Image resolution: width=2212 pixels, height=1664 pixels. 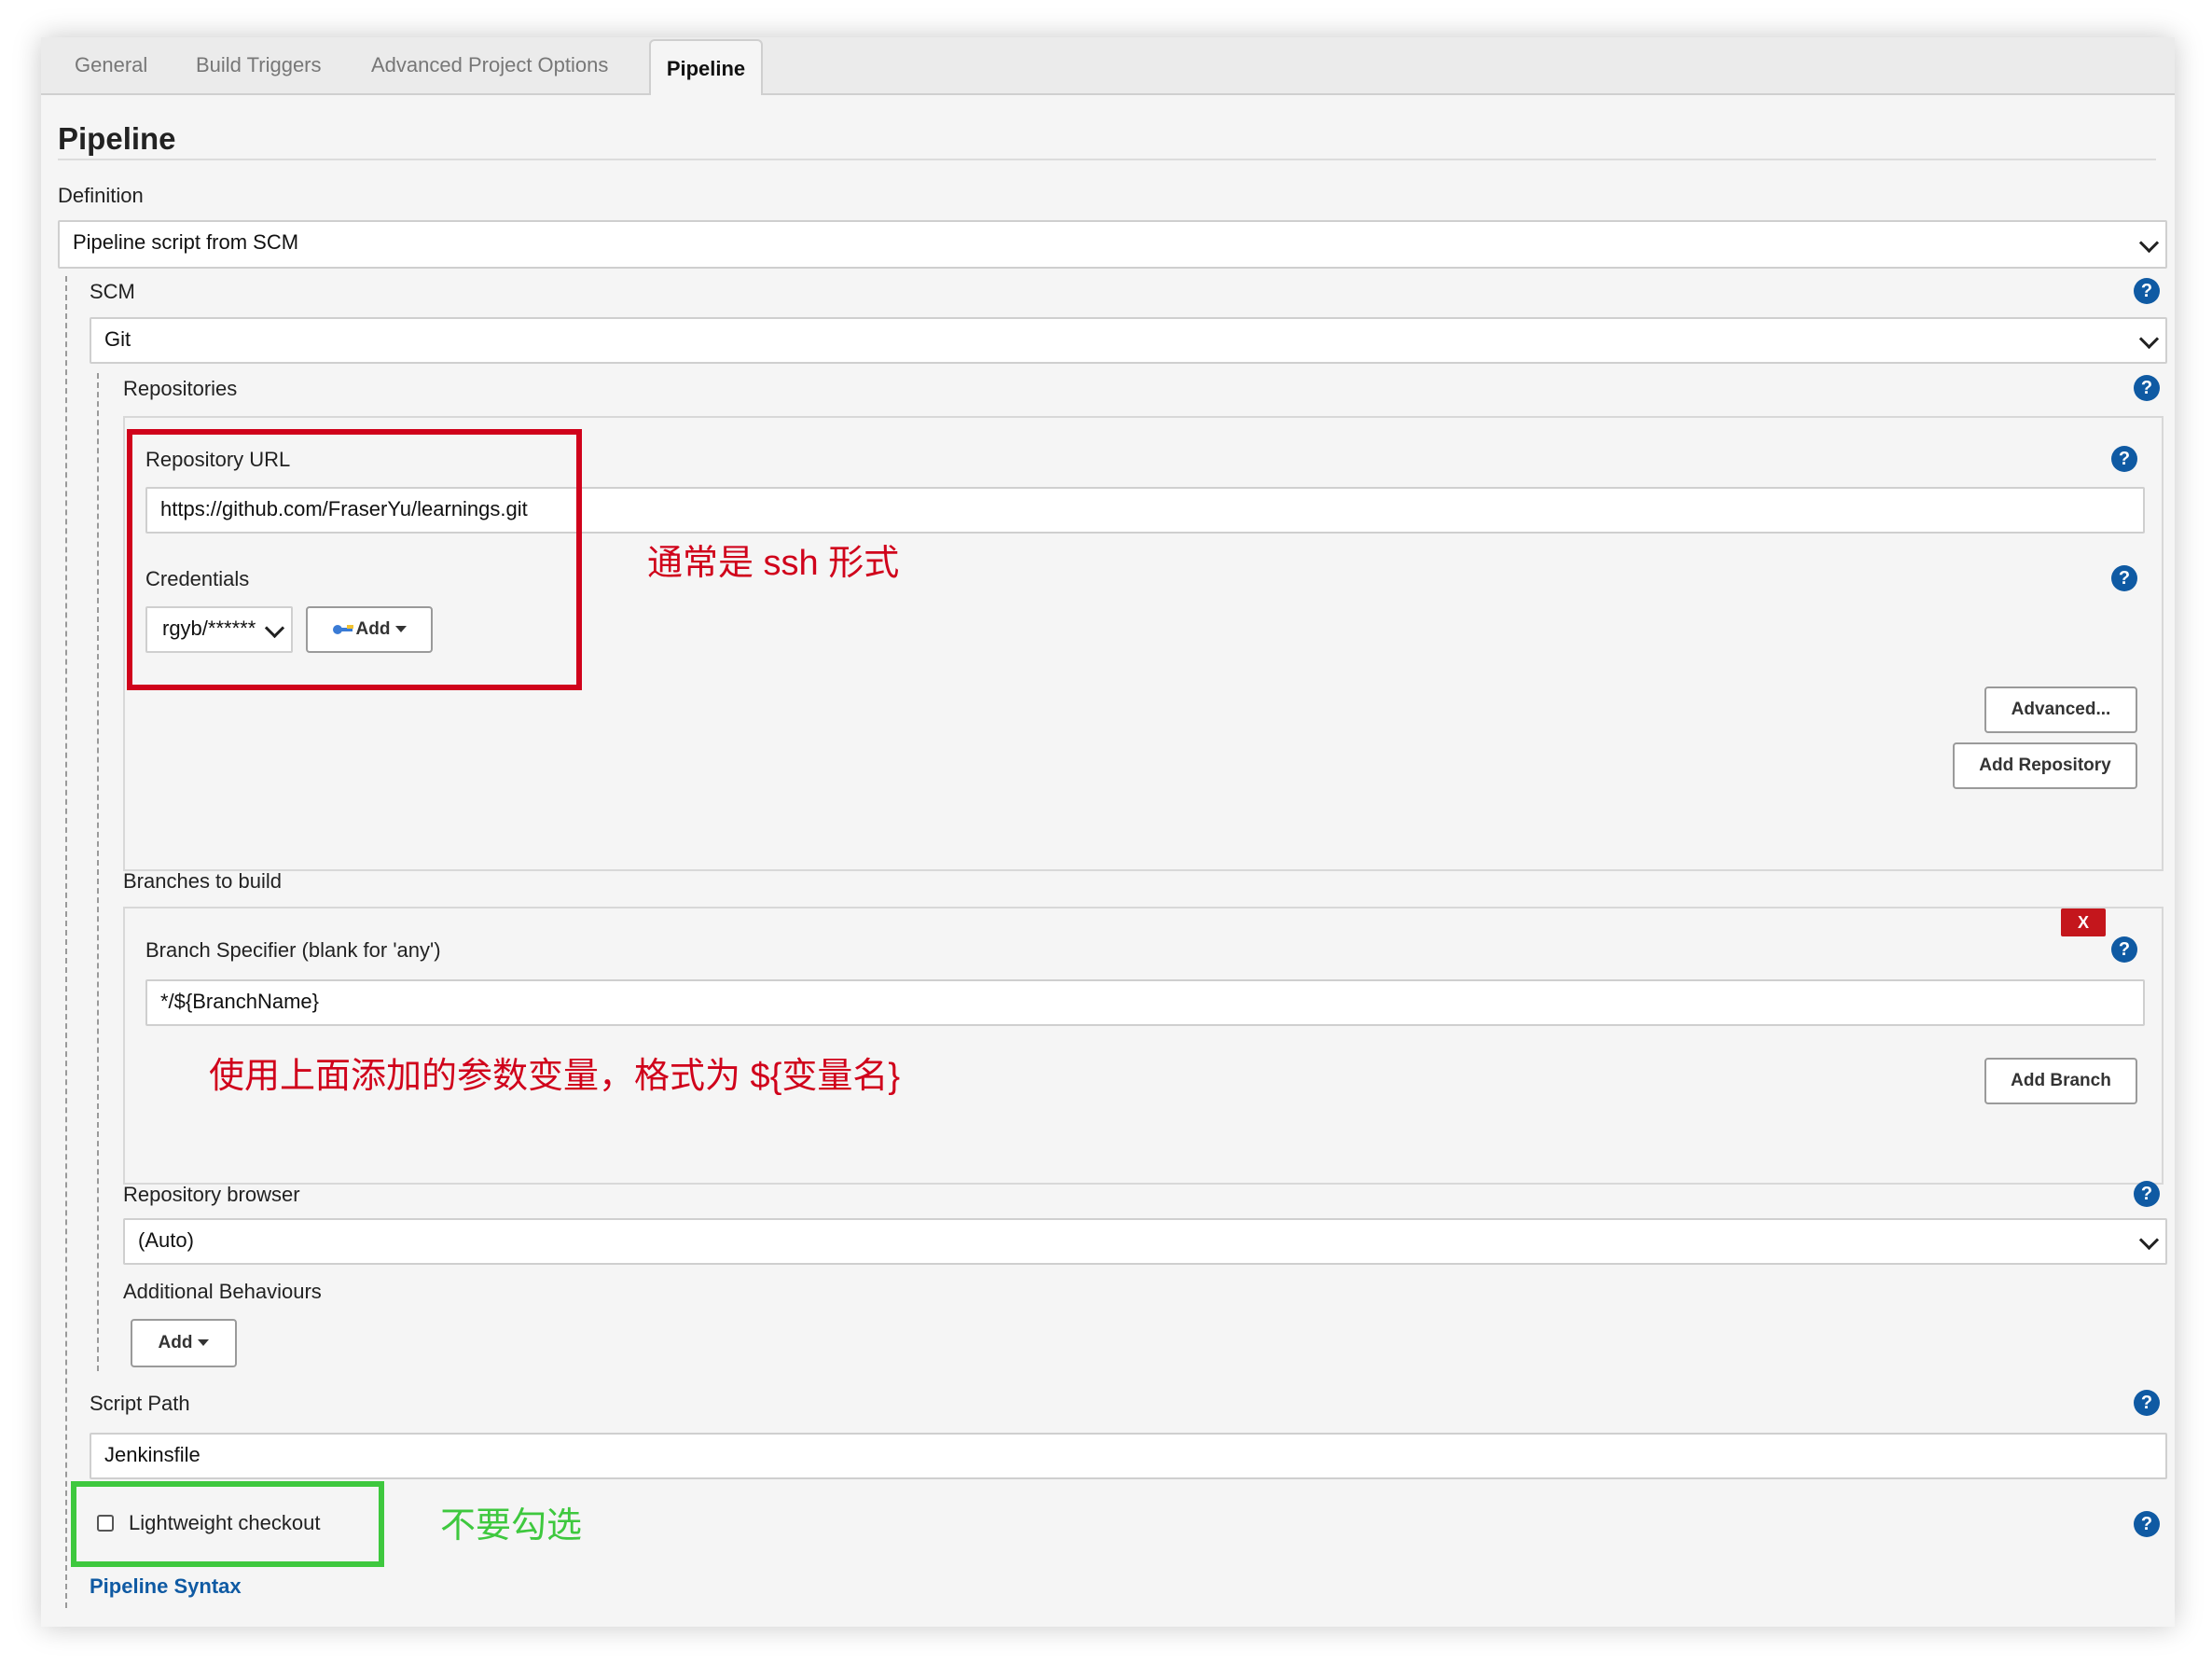 I want to click on add-branch-button: Add Branch, so click(x=2061, y=1081).